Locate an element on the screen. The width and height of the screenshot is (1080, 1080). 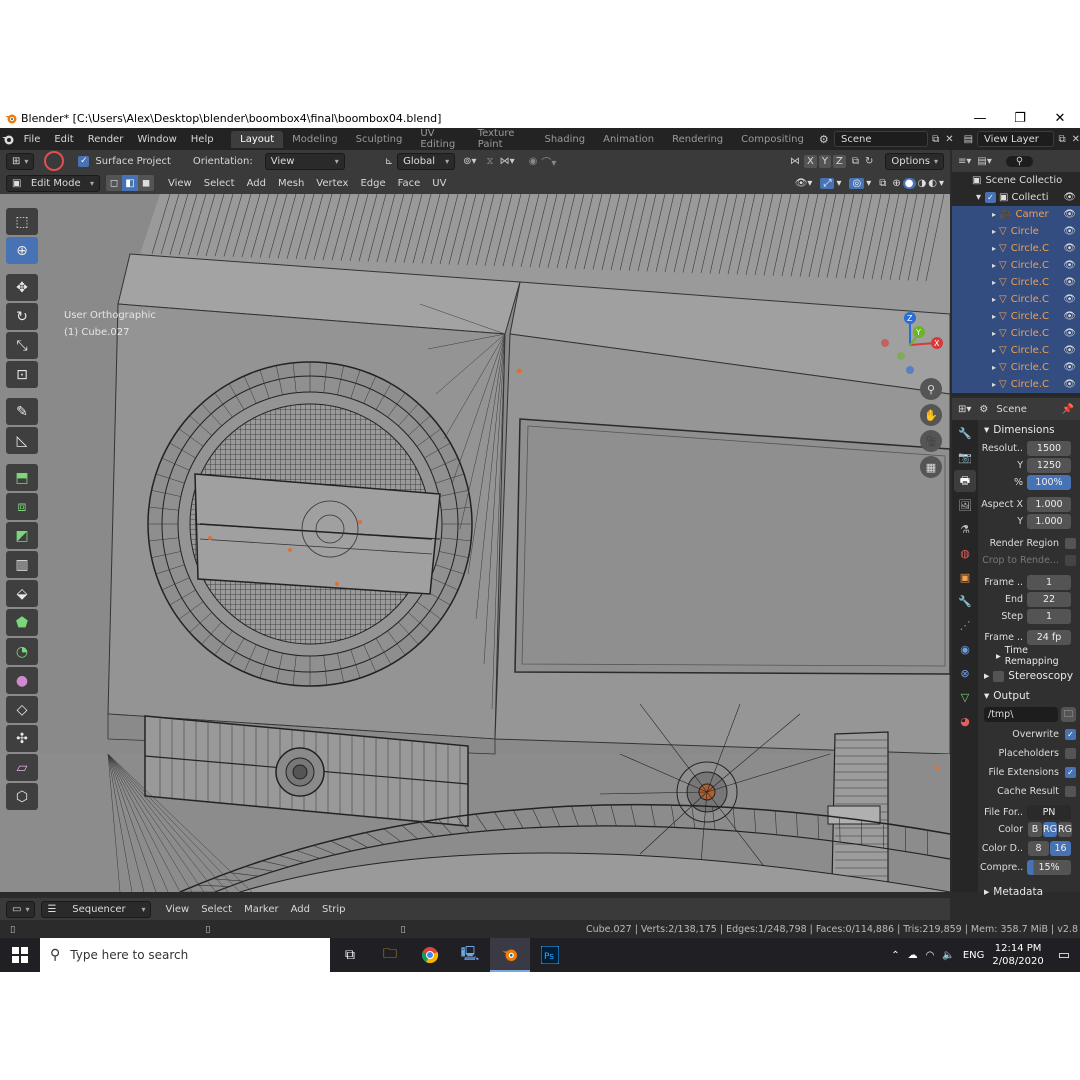
modifier-tab-icon: 🔧 is located at coordinates (965, 601).